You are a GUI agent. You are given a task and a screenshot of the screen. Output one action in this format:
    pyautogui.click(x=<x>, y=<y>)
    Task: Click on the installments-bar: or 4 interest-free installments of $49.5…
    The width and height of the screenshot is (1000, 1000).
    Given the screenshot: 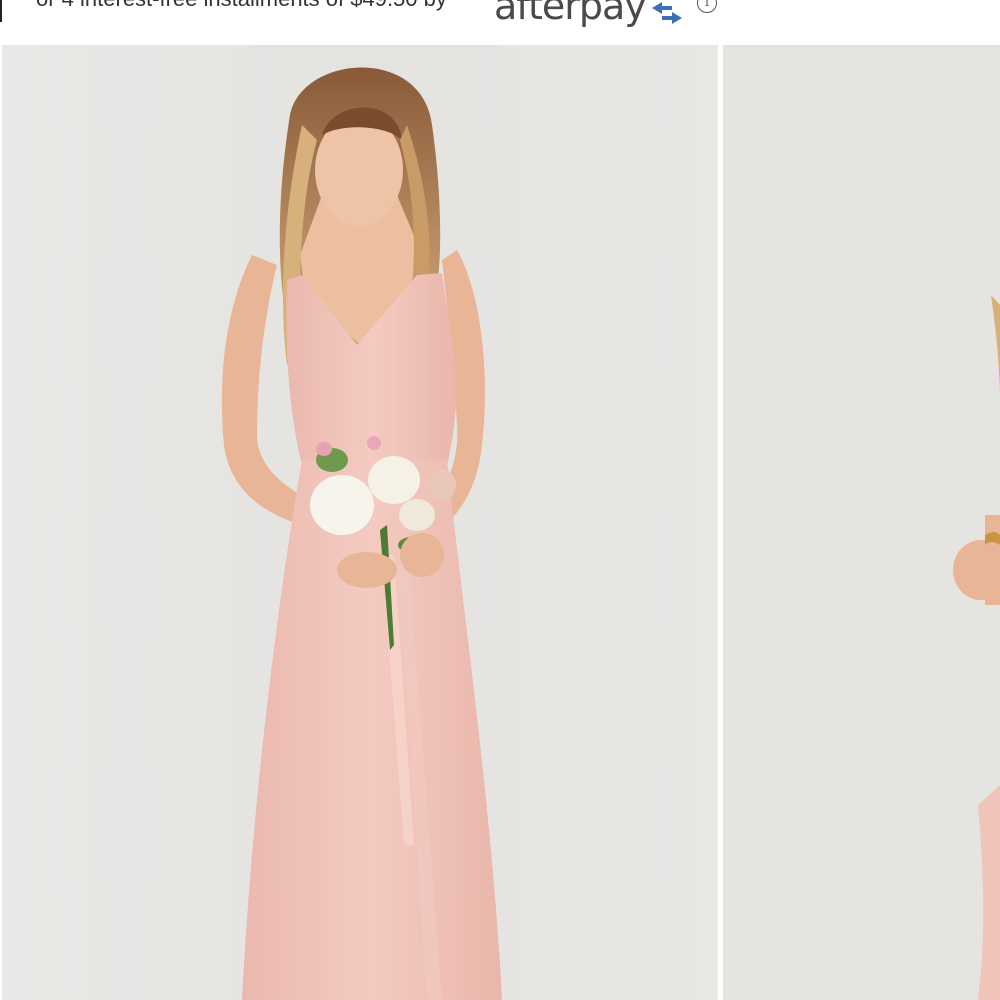 What is the action you would take?
    pyautogui.click(x=500, y=22)
    